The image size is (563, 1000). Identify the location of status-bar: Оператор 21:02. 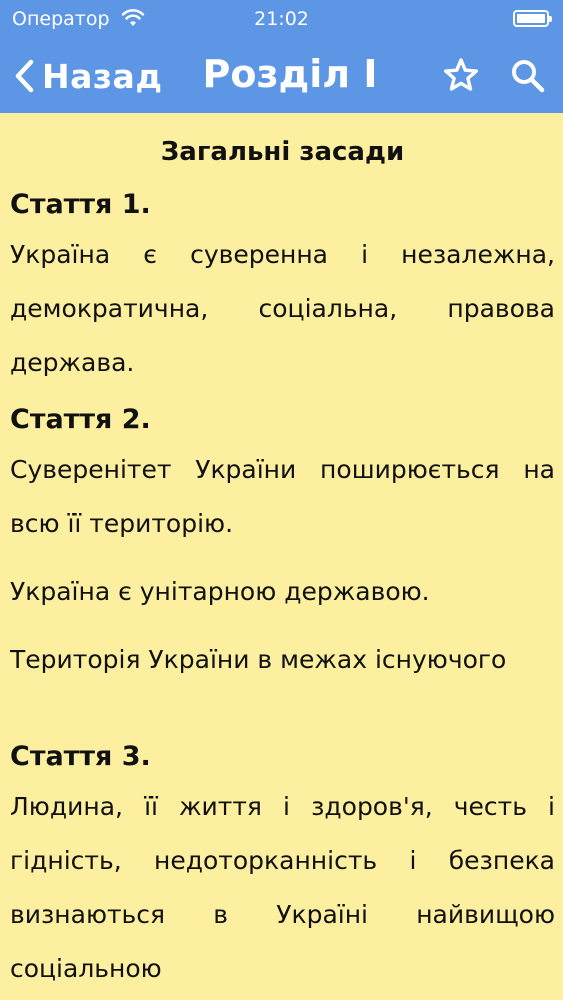
(281, 19).